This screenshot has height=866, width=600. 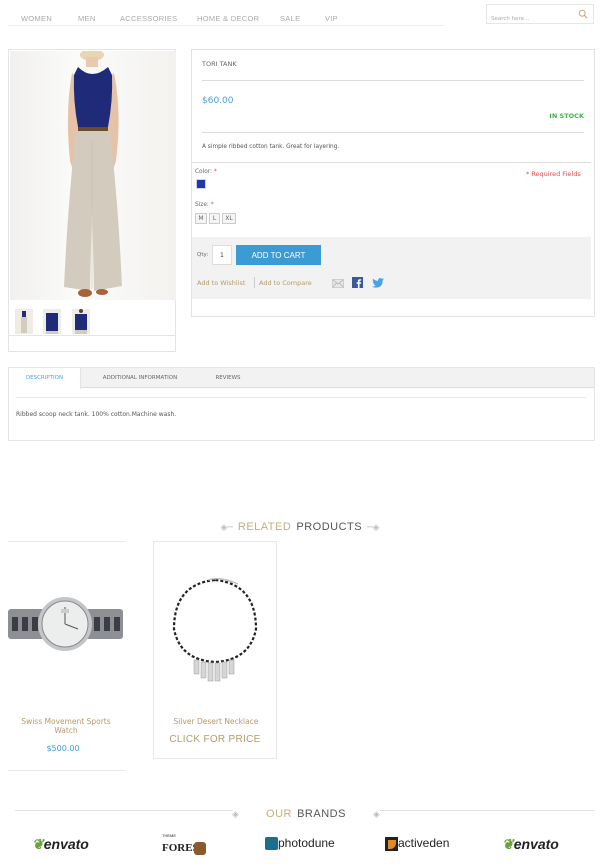 I want to click on search-input, so click(x=529, y=19).